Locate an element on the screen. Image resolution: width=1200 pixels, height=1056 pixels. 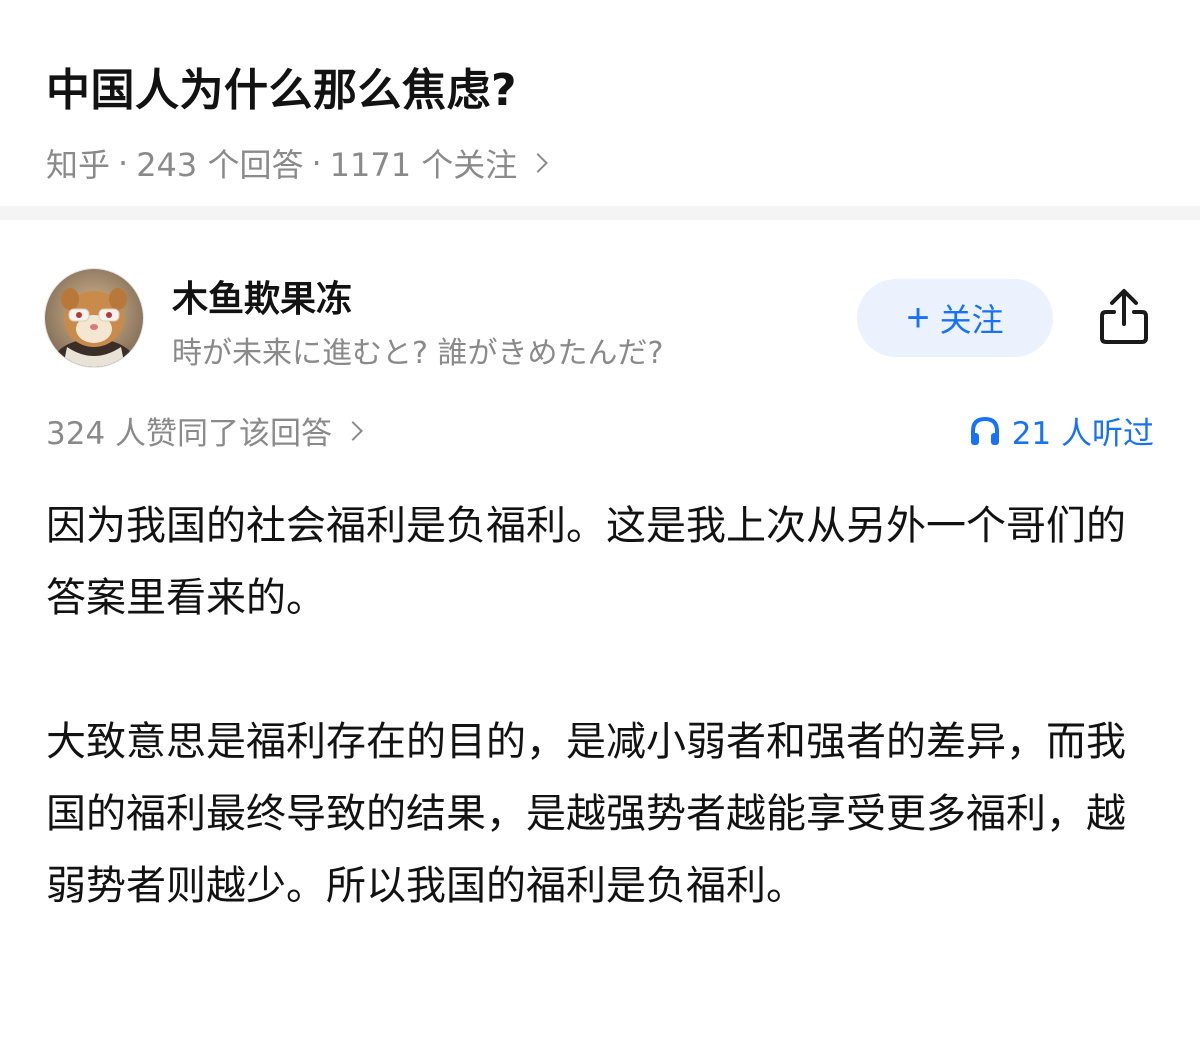
source-label: 知乎 is located at coordinates (78, 165).